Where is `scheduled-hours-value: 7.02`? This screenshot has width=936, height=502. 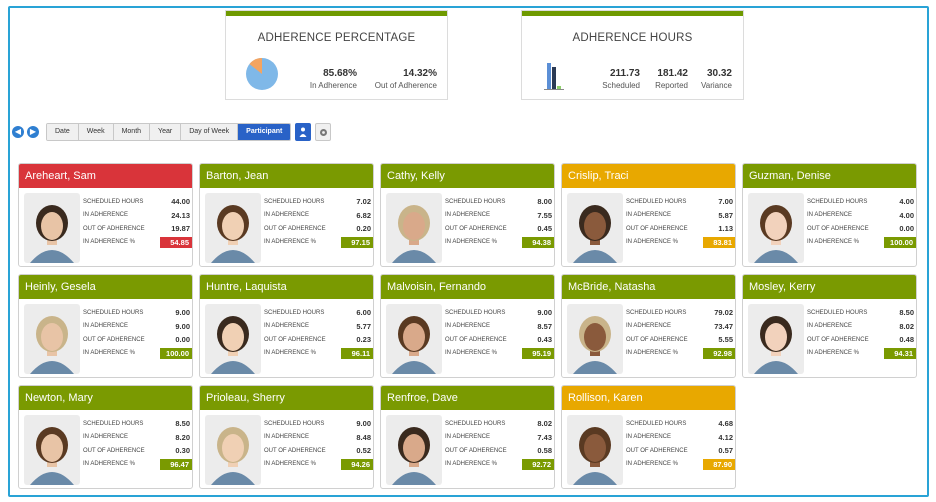 scheduled-hours-value: 7.02 is located at coordinates (363, 202).